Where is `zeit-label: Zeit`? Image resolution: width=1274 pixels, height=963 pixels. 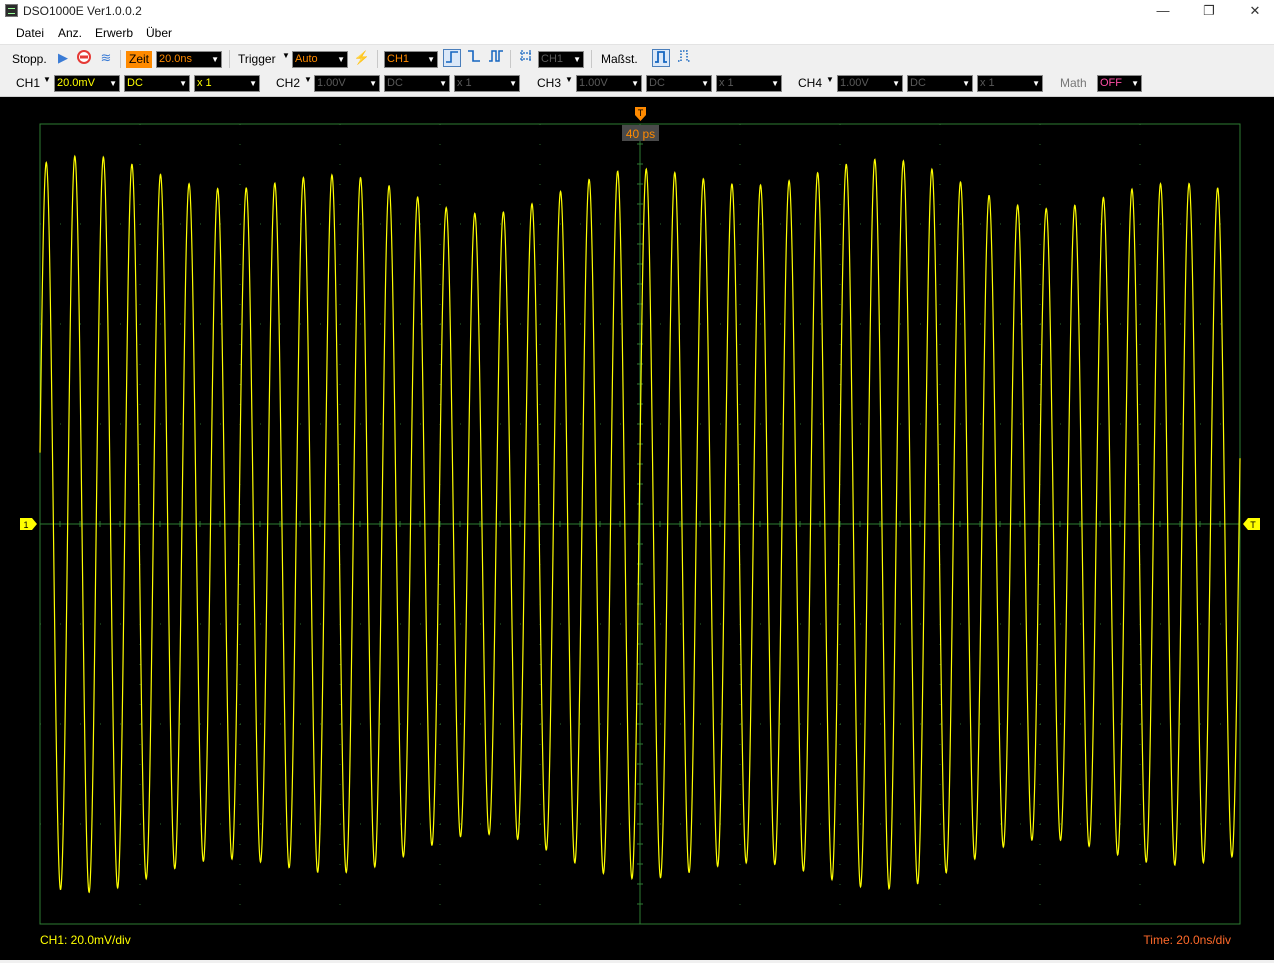 zeit-label: Zeit is located at coordinates (139, 59).